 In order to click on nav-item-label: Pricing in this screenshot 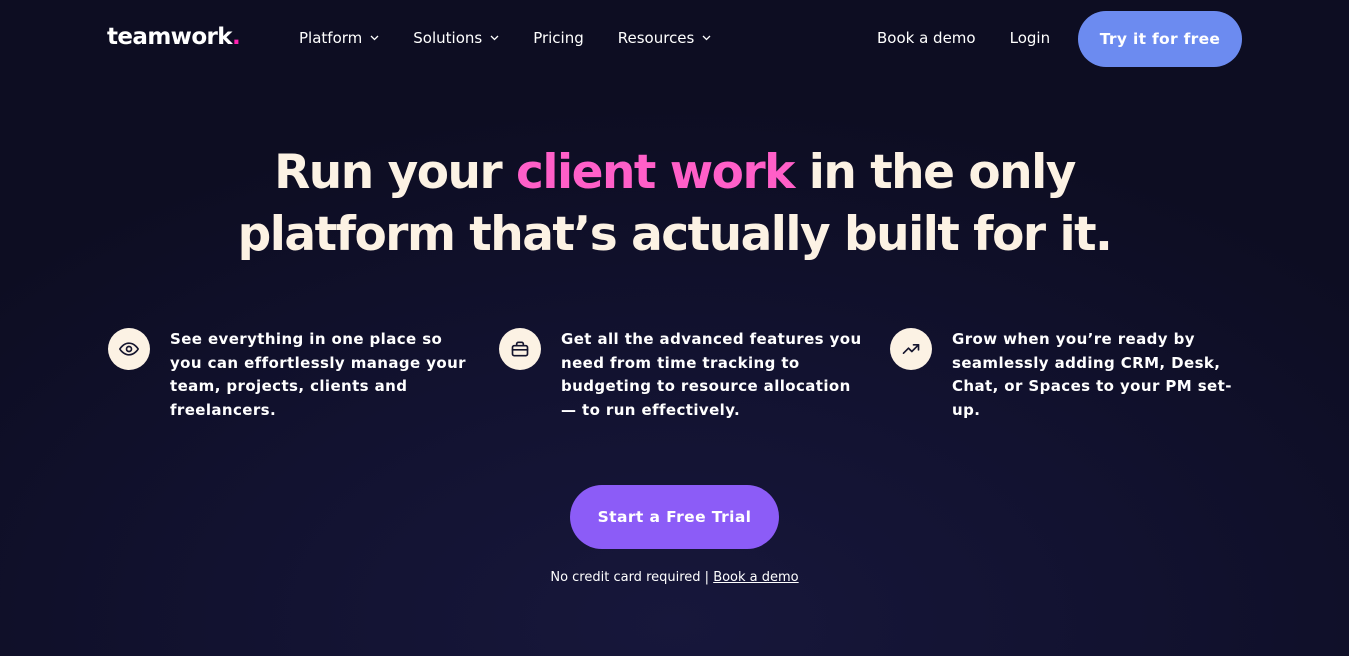, I will do `click(558, 38)`.